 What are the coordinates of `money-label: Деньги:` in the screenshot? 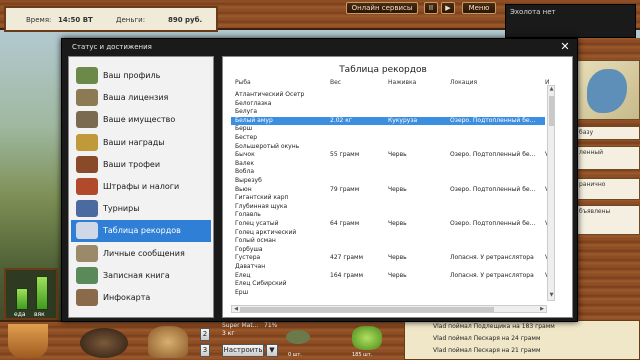 It's located at (131, 20).